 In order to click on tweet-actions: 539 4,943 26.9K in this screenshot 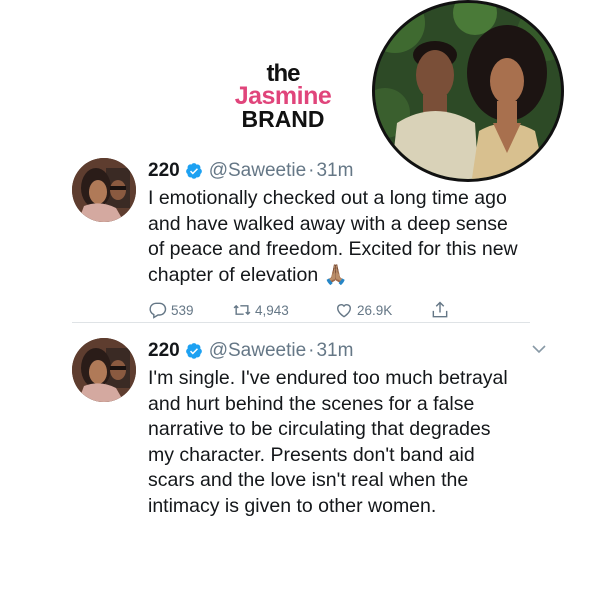, I will do `click(343, 310)`.